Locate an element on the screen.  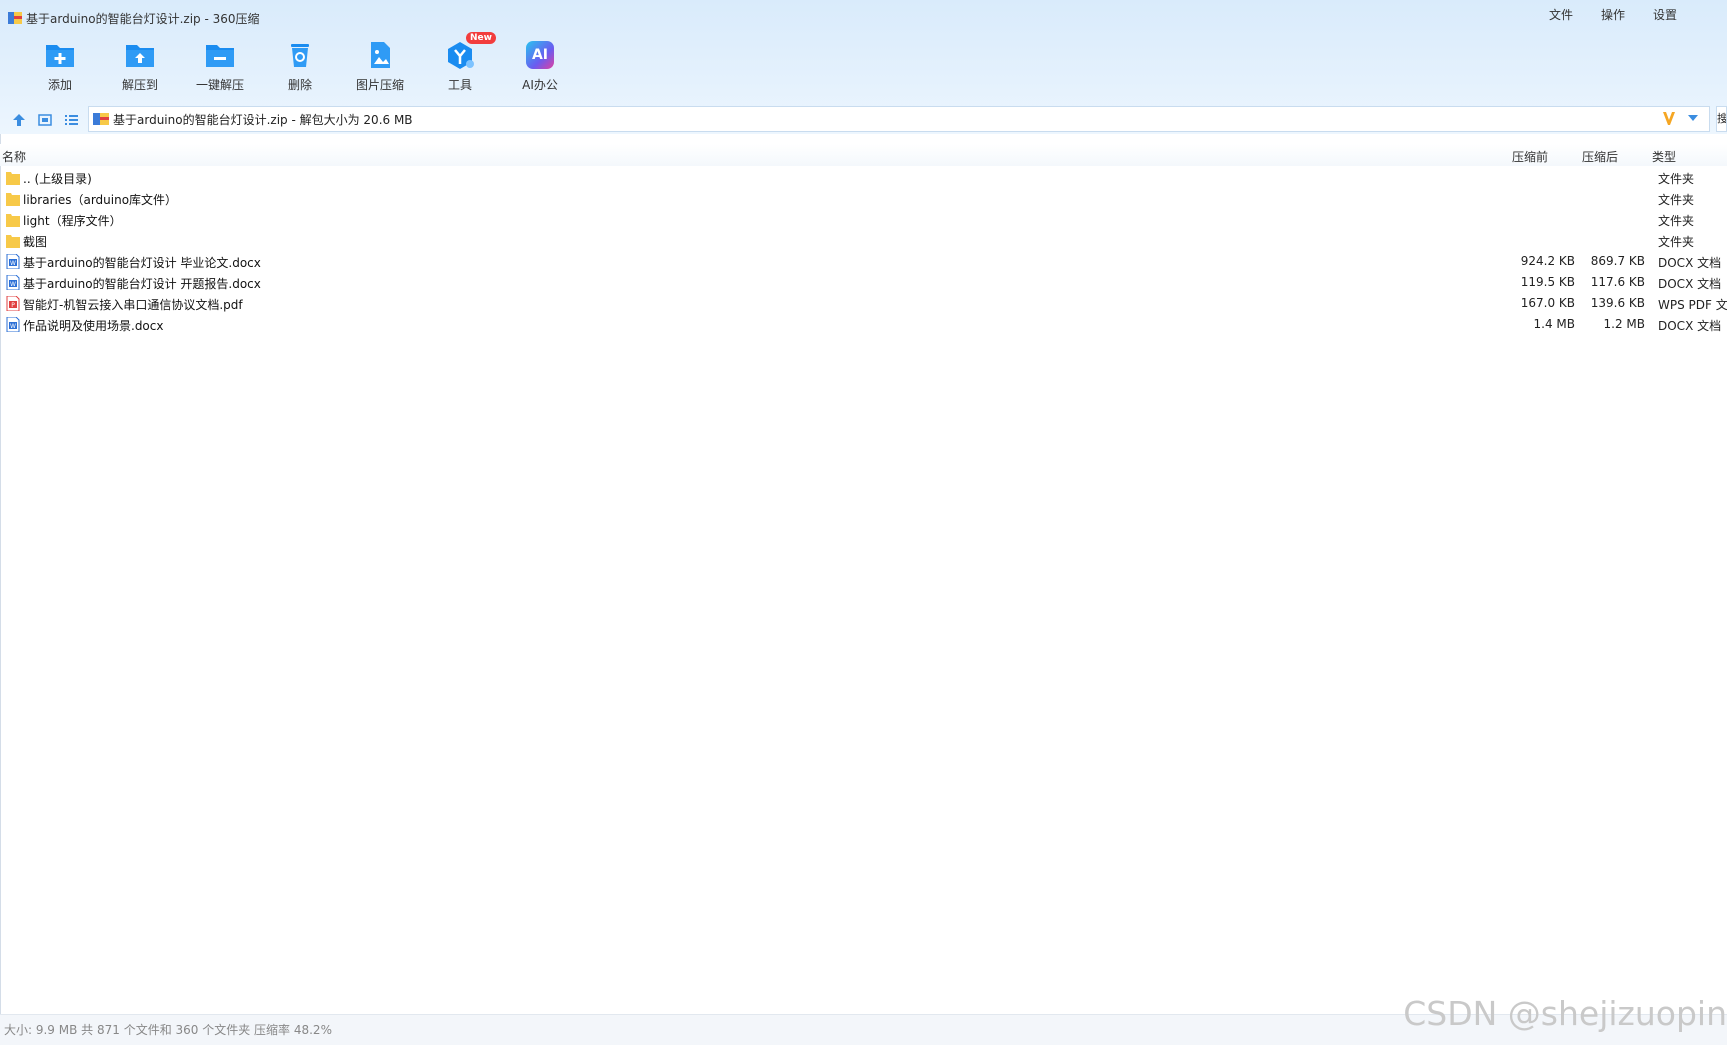
list-item: libraries（arduino库文件） 文件夹 is located at coordinates (863, 198).